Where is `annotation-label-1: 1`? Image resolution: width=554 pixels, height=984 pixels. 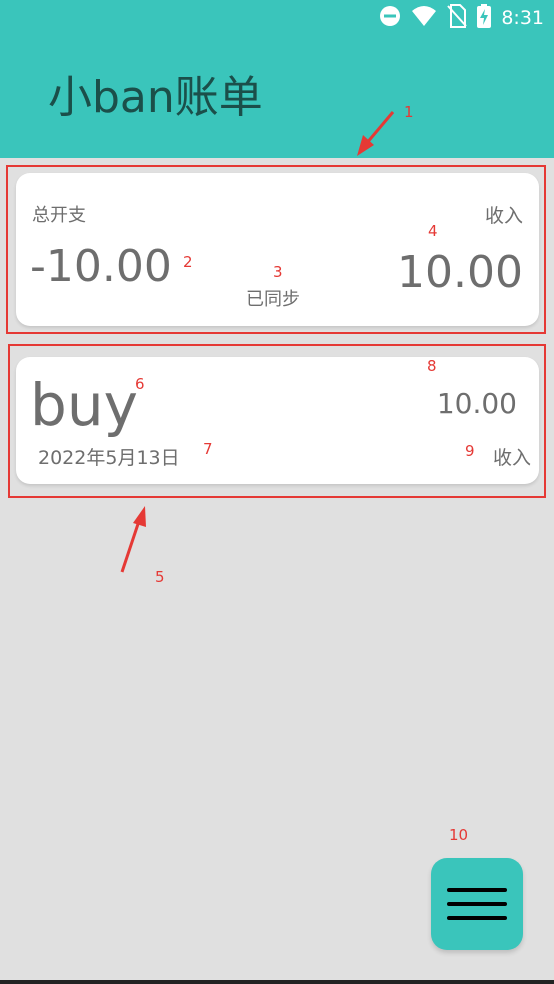
annotation-label-1: 1 is located at coordinates (409, 112).